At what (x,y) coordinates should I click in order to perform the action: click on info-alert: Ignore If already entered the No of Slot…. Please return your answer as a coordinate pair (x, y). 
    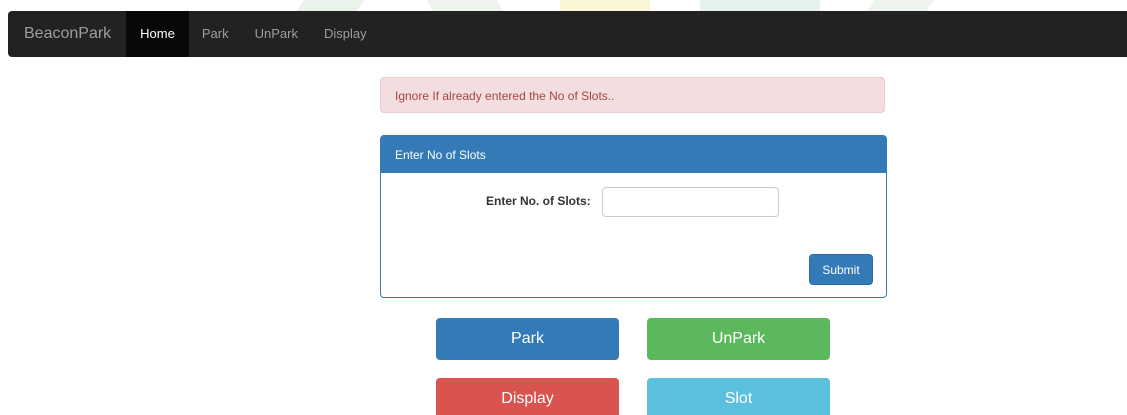
    Looking at the image, I should click on (632, 95).